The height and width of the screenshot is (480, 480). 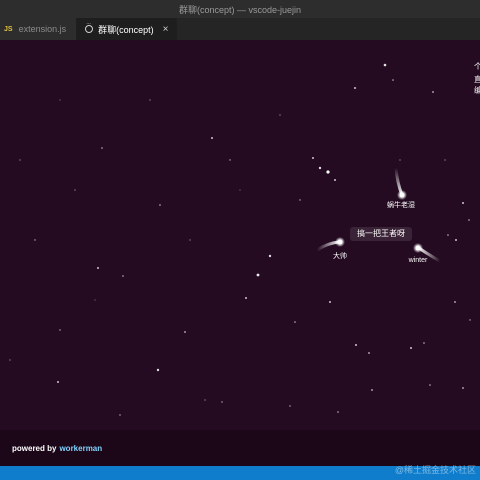 What do you see at coordinates (34, 448) in the screenshot?
I see `footer-prefix: powered by` at bounding box center [34, 448].